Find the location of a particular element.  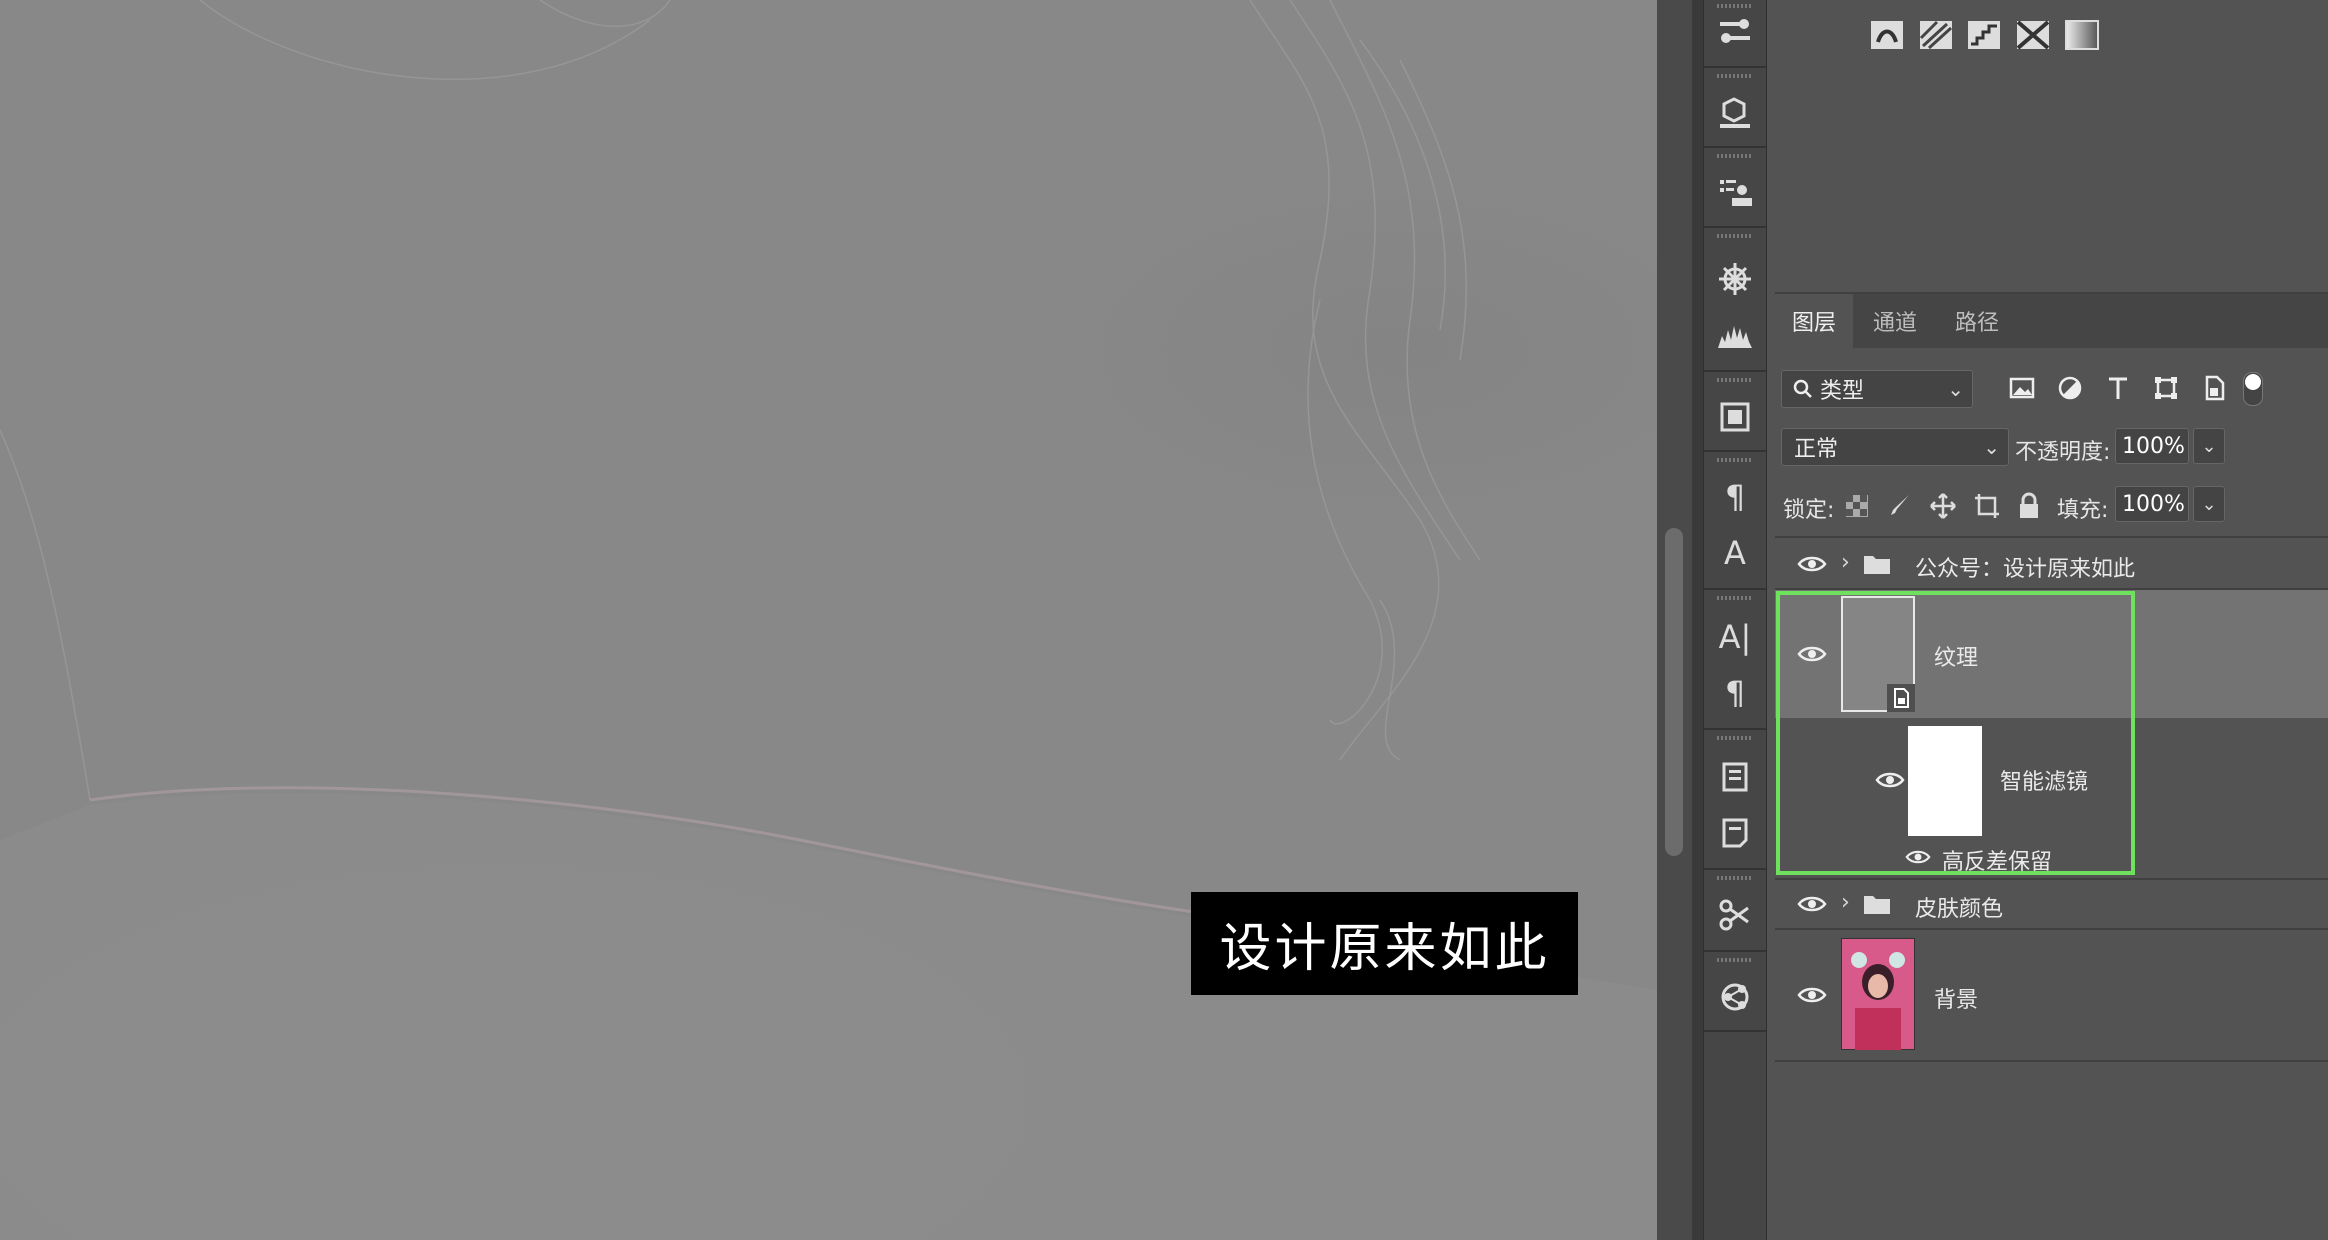

layer-filter-row: 类型 ⌄ is located at coordinates (2051, 390).